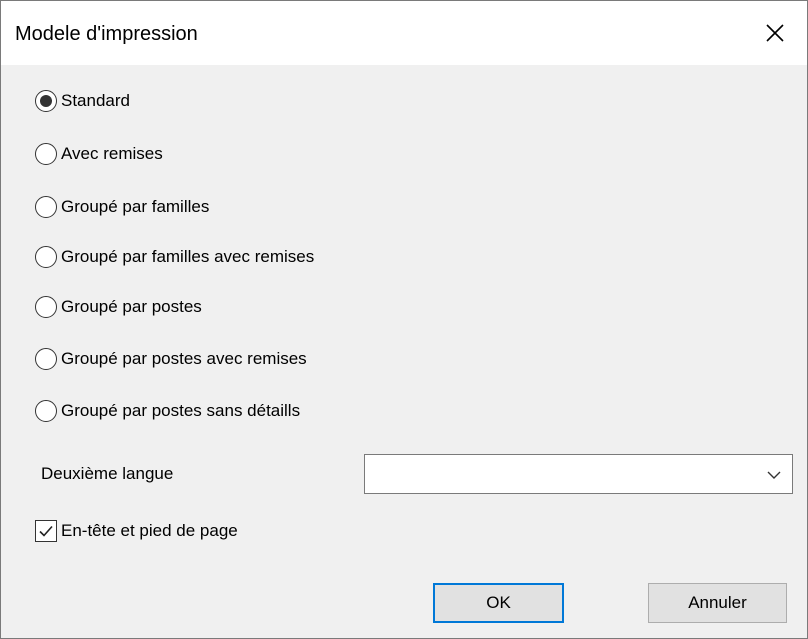  I want to click on radio-standard: Standard, so click(82, 101).